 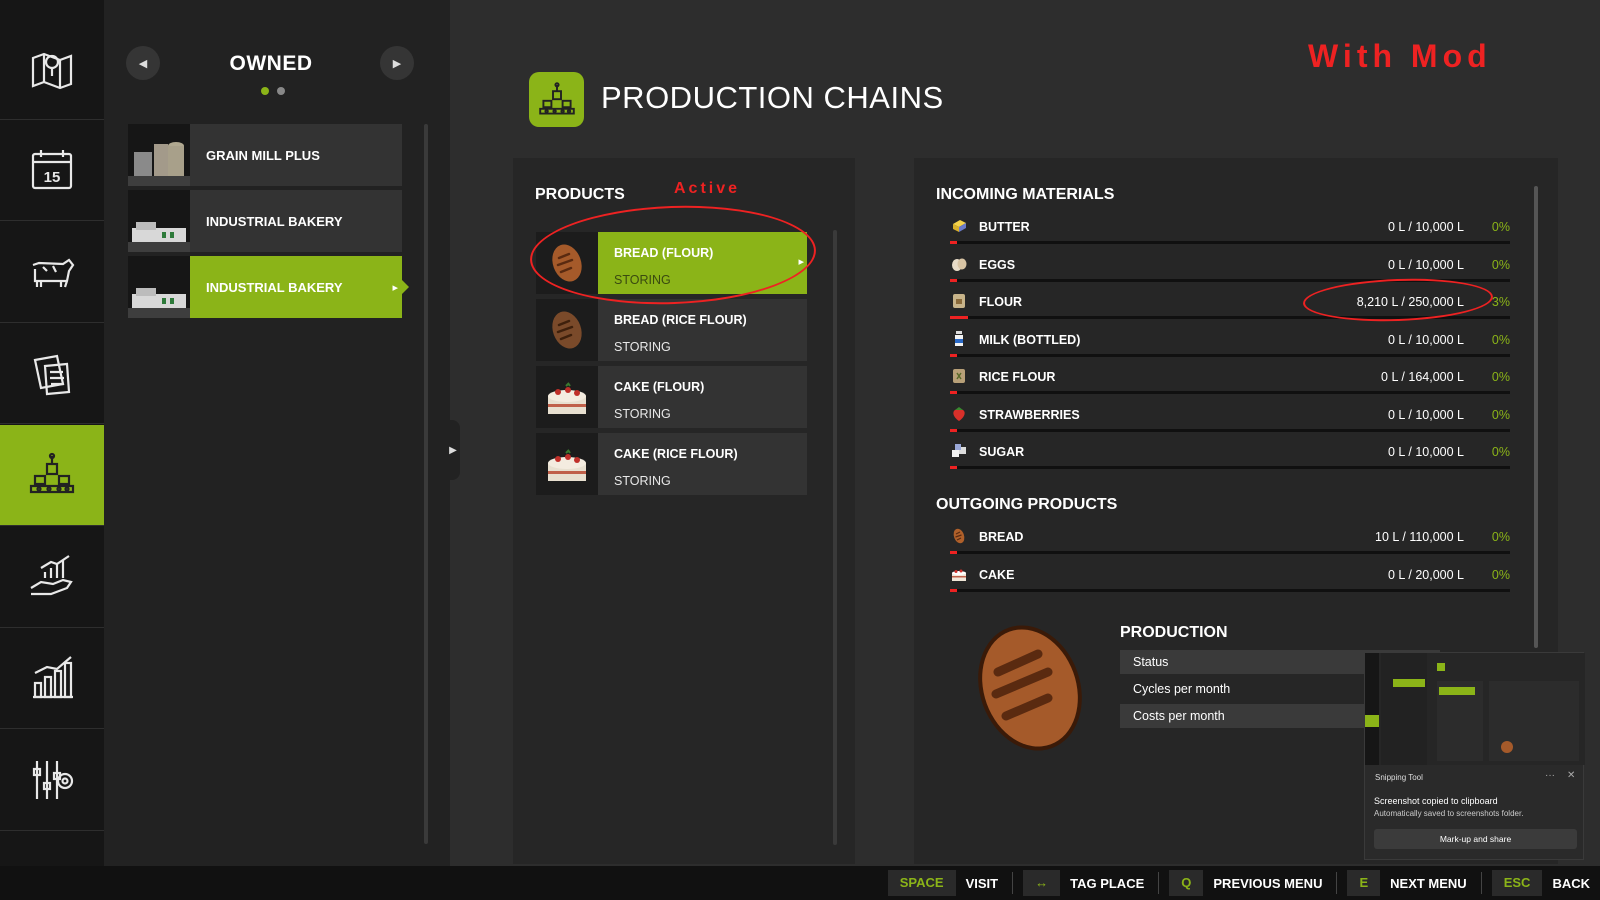 What do you see at coordinates (1004, 227) in the screenshot?
I see `material-name: BUTTER` at bounding box center [1004, 227].